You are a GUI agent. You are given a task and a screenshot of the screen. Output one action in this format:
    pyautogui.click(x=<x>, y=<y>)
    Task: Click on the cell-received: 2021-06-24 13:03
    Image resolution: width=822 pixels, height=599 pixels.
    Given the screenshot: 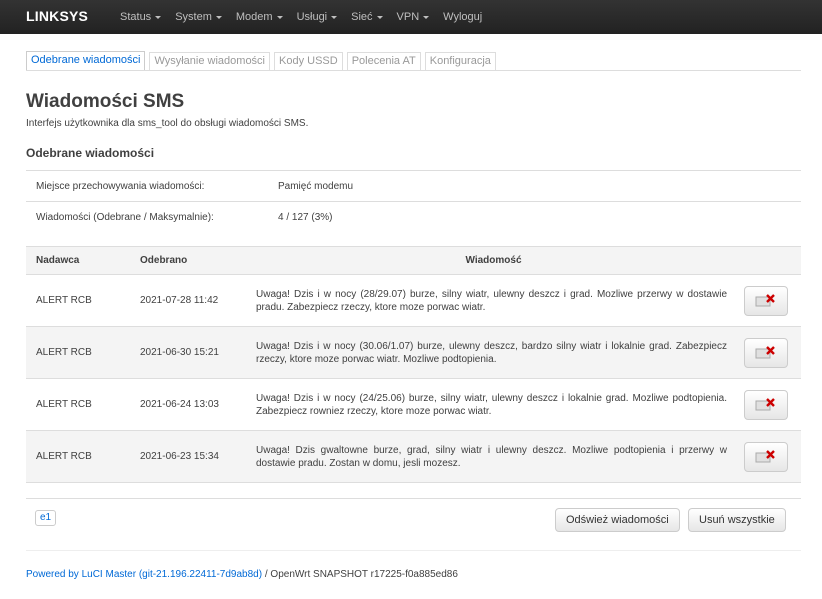 What is the action you would take?
    pyautogui.click(x=179, y=404)
    